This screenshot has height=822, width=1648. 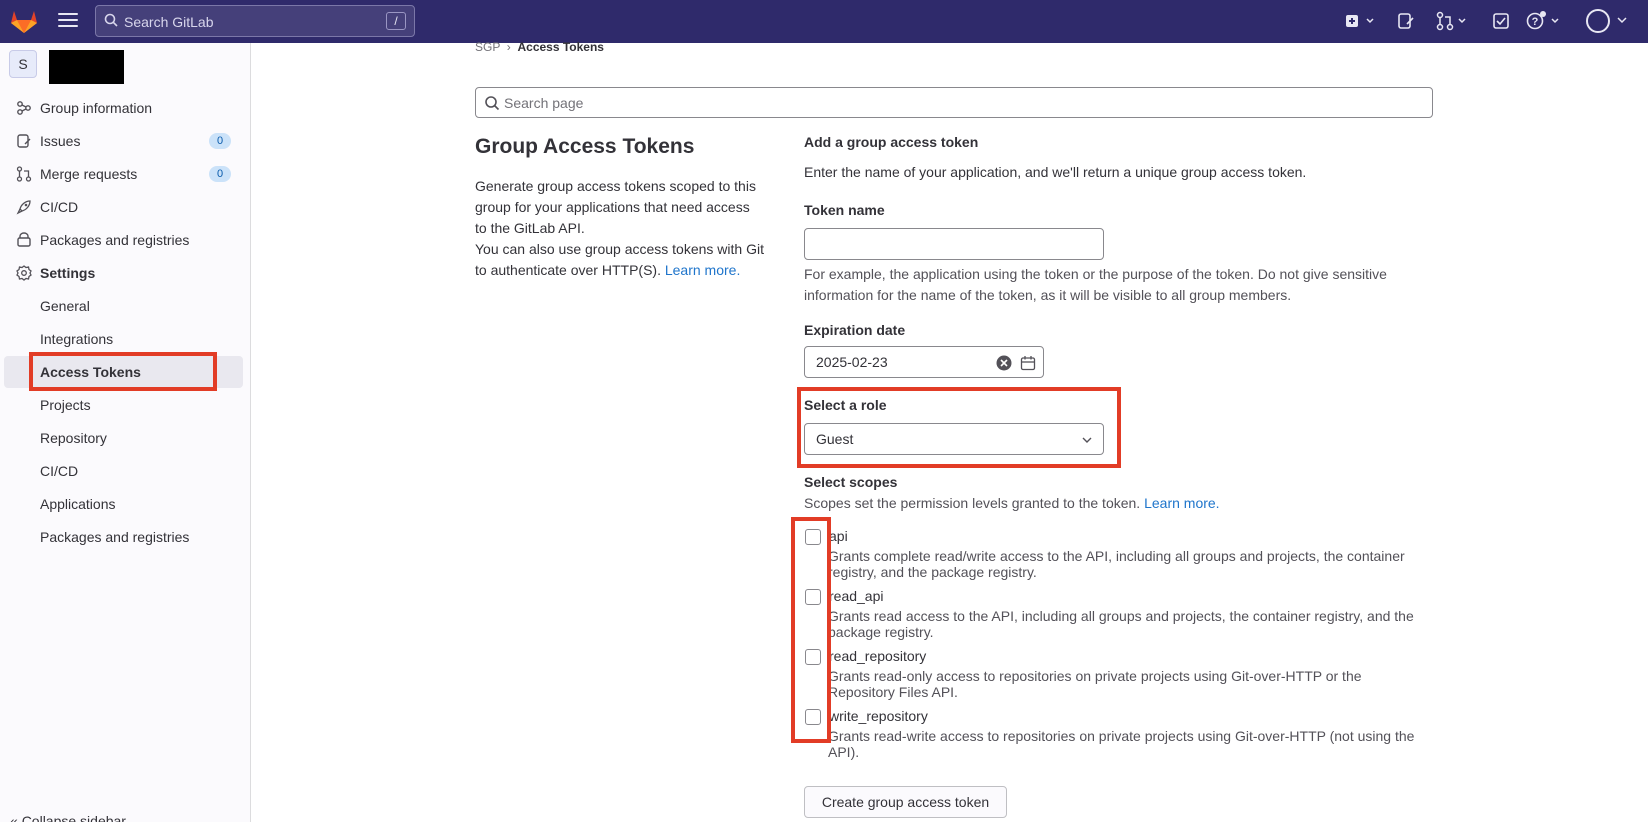 I want to click on merge-requests-icon, so click(x=1454, y=21).